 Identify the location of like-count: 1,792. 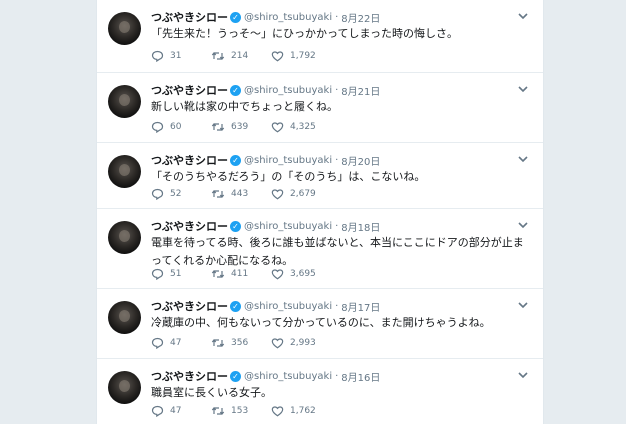
(303, 56).